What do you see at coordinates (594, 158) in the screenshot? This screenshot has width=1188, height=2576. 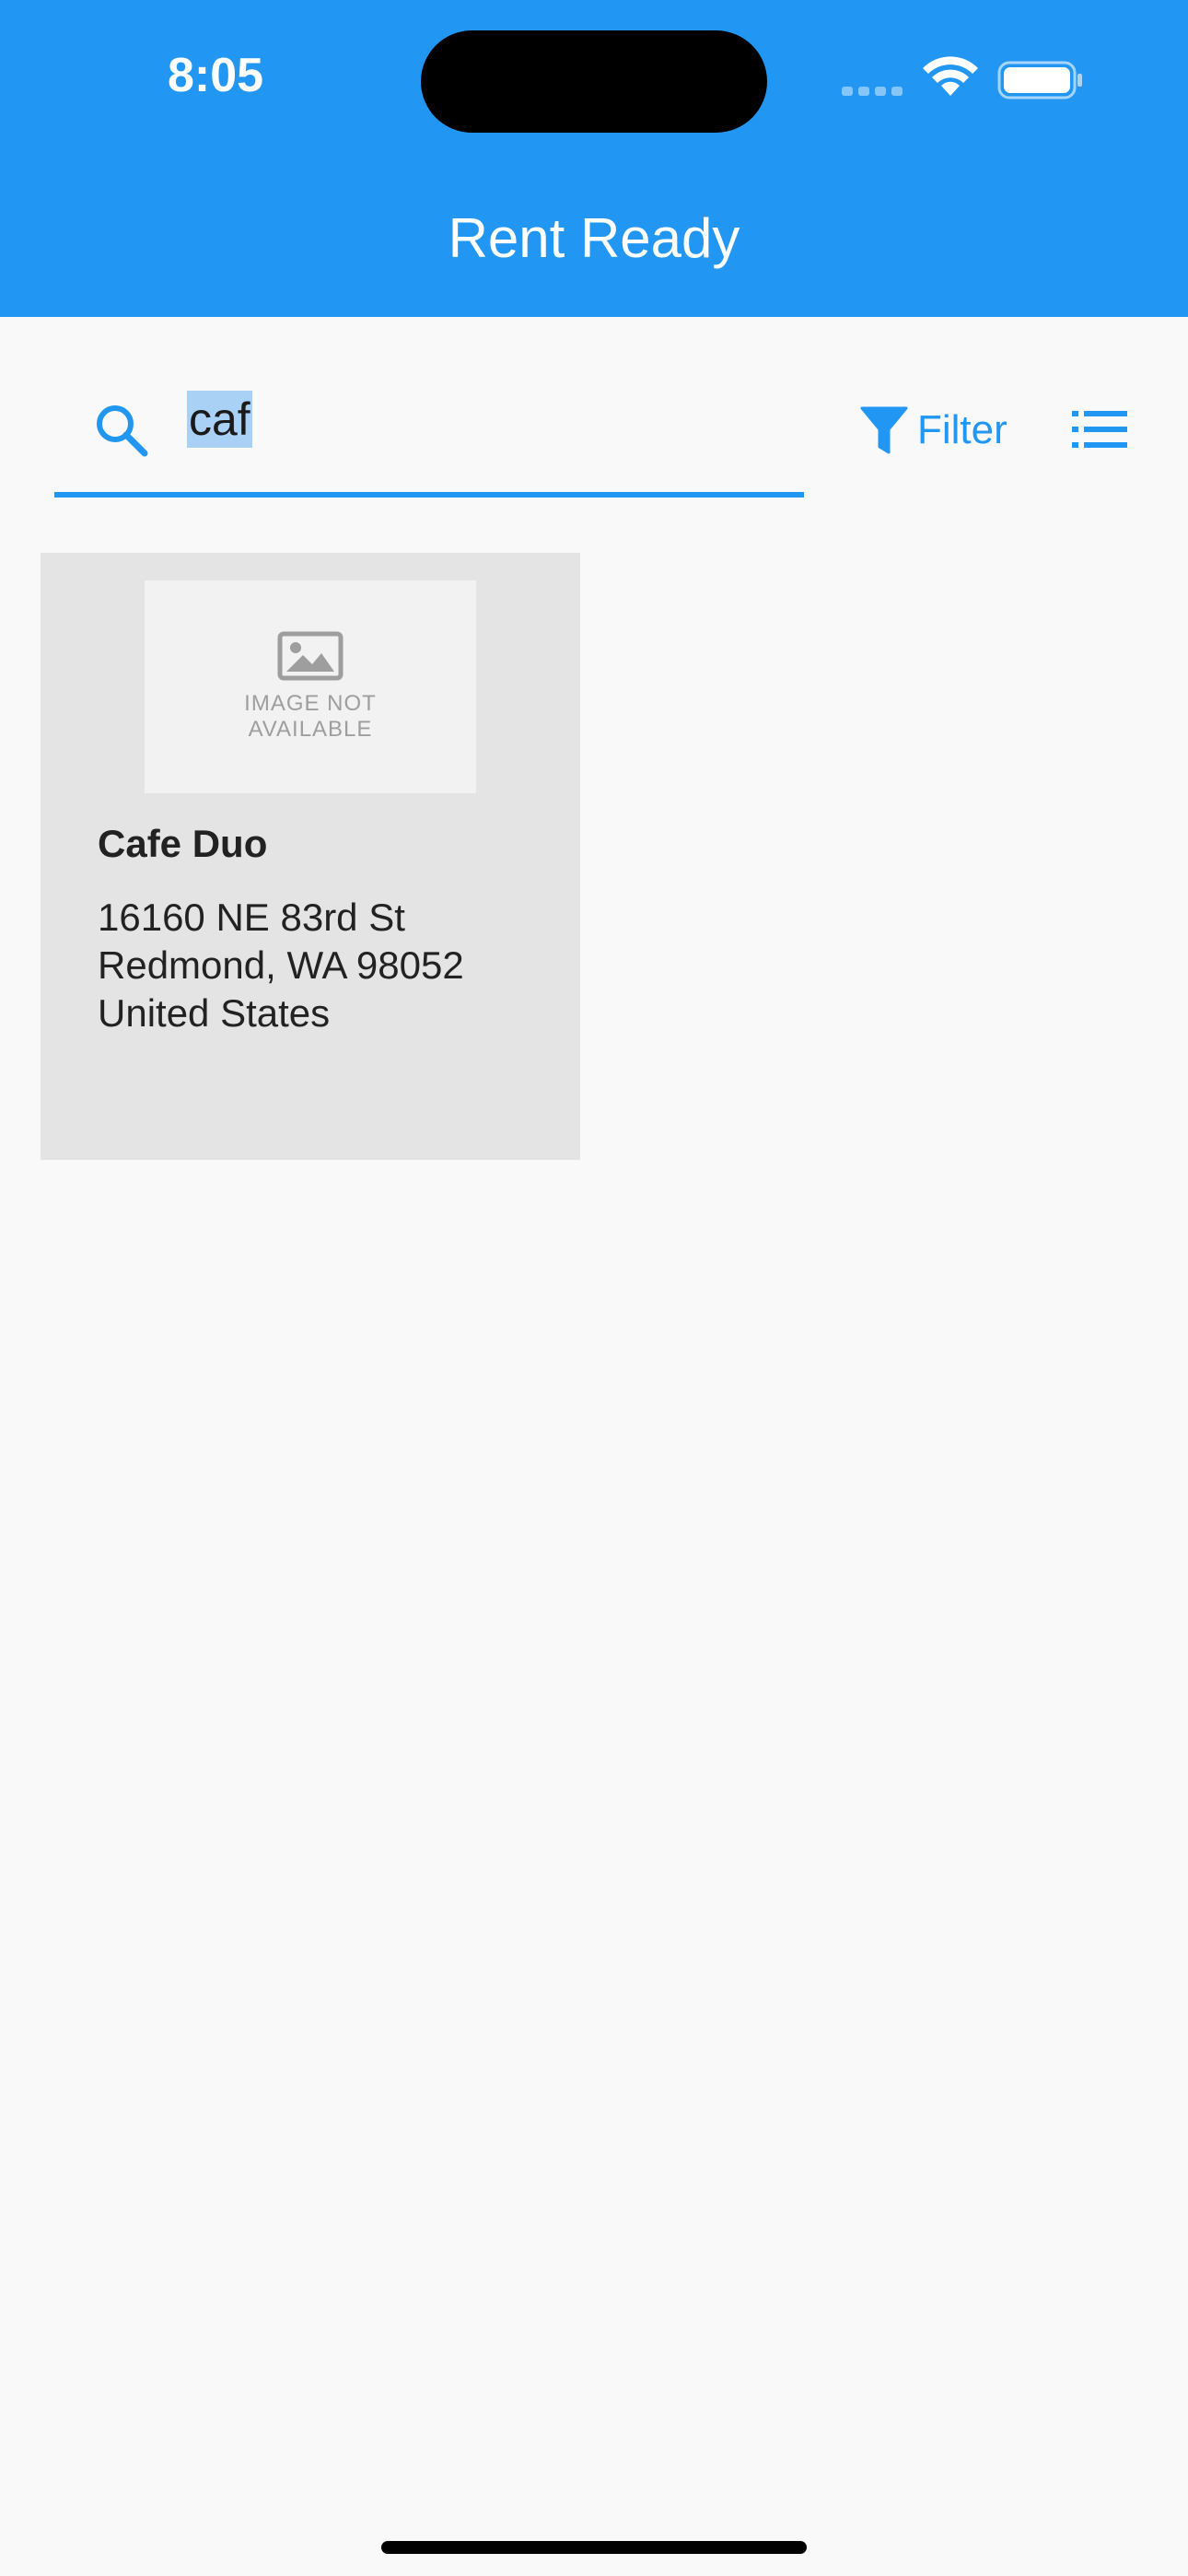 I see `app-header: 8:05 Rent Ready` at bounding box center [594, 158].